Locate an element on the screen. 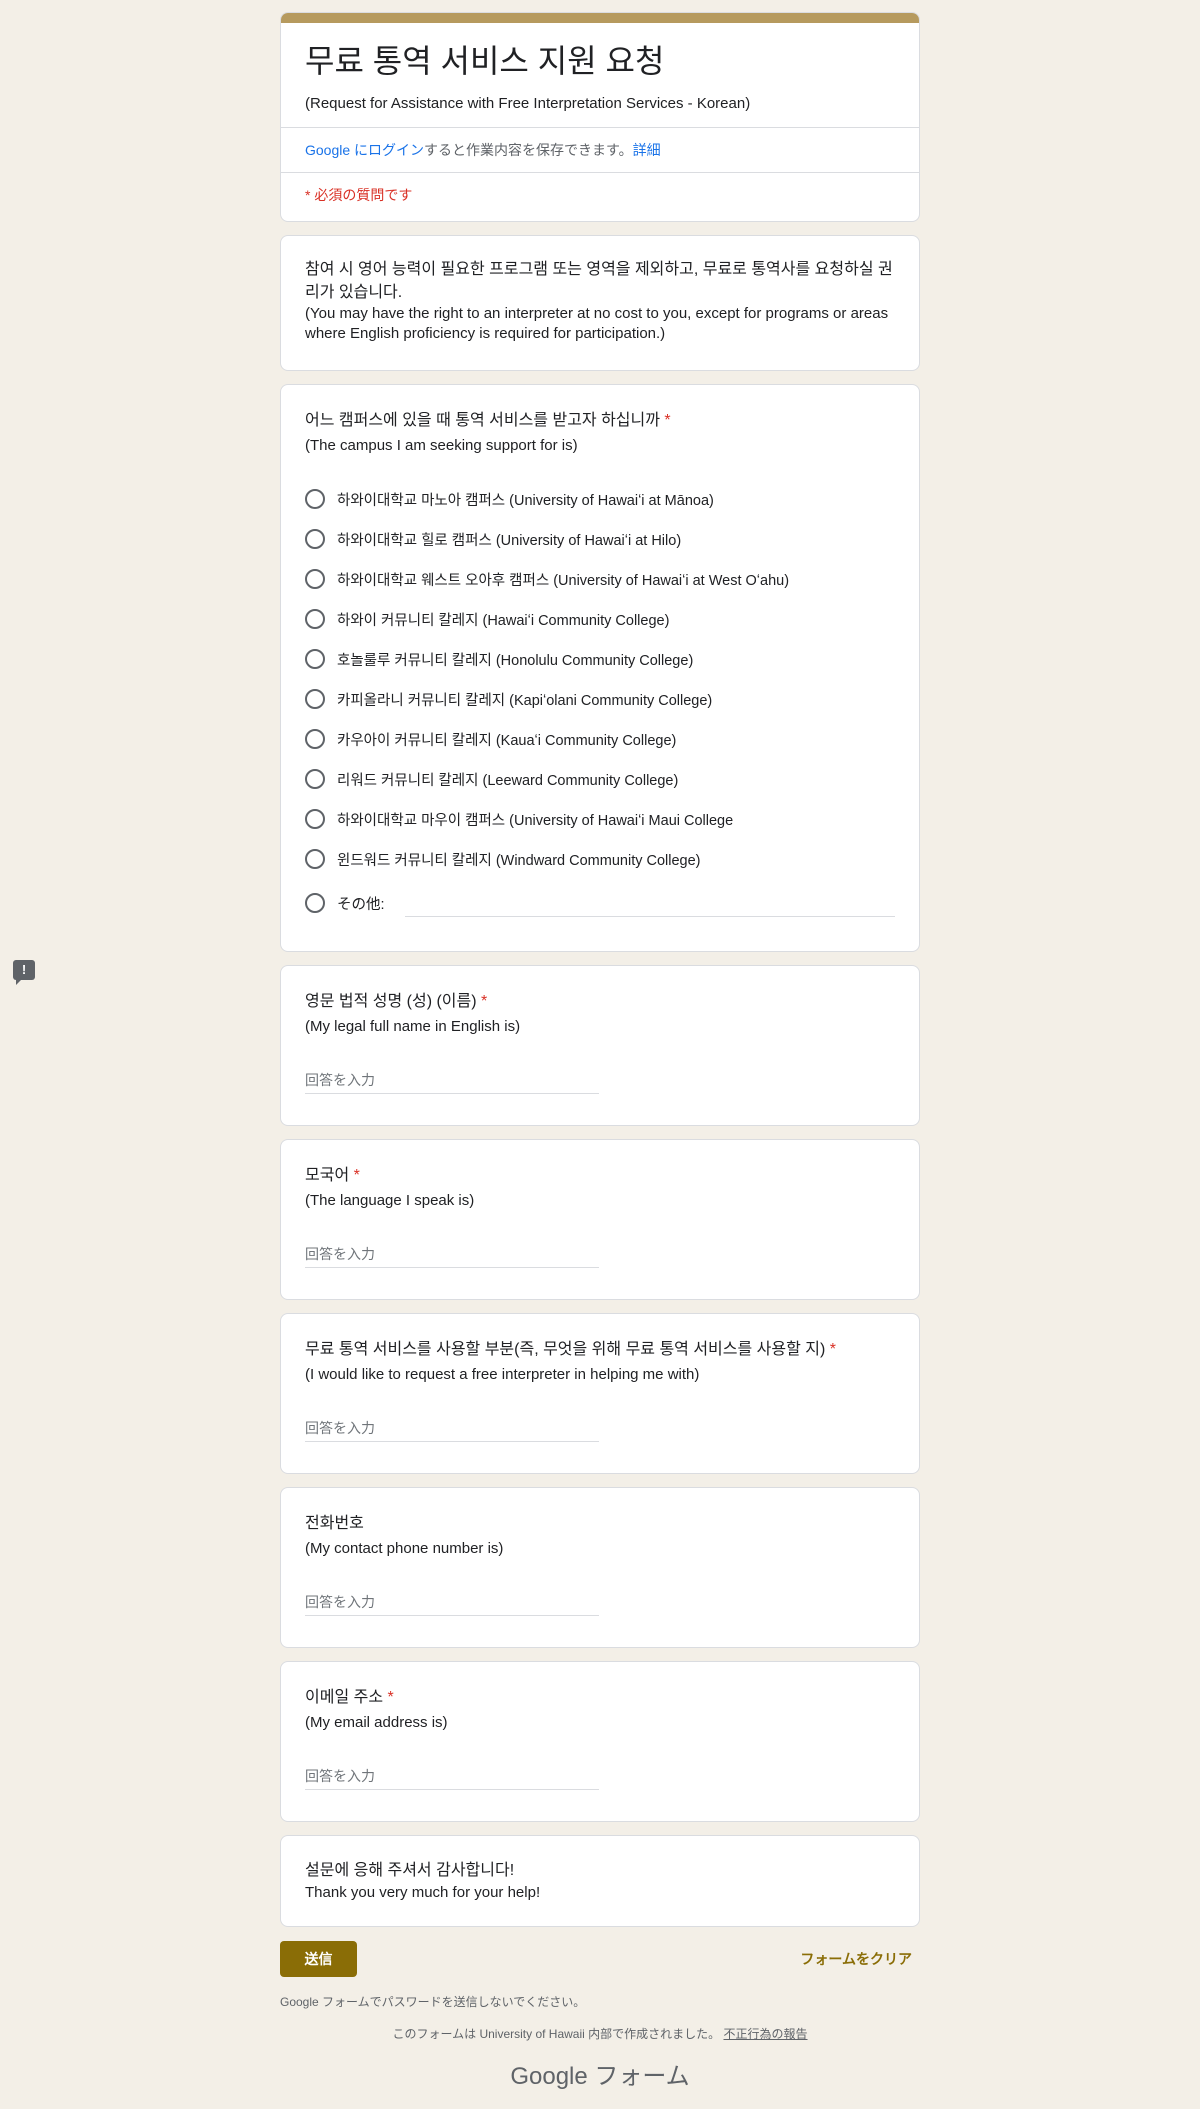 The height and width of the screenshot is (2109, 1200). report-abuse-link: 不正行為の報告 is located at coordinates (766, 2034).